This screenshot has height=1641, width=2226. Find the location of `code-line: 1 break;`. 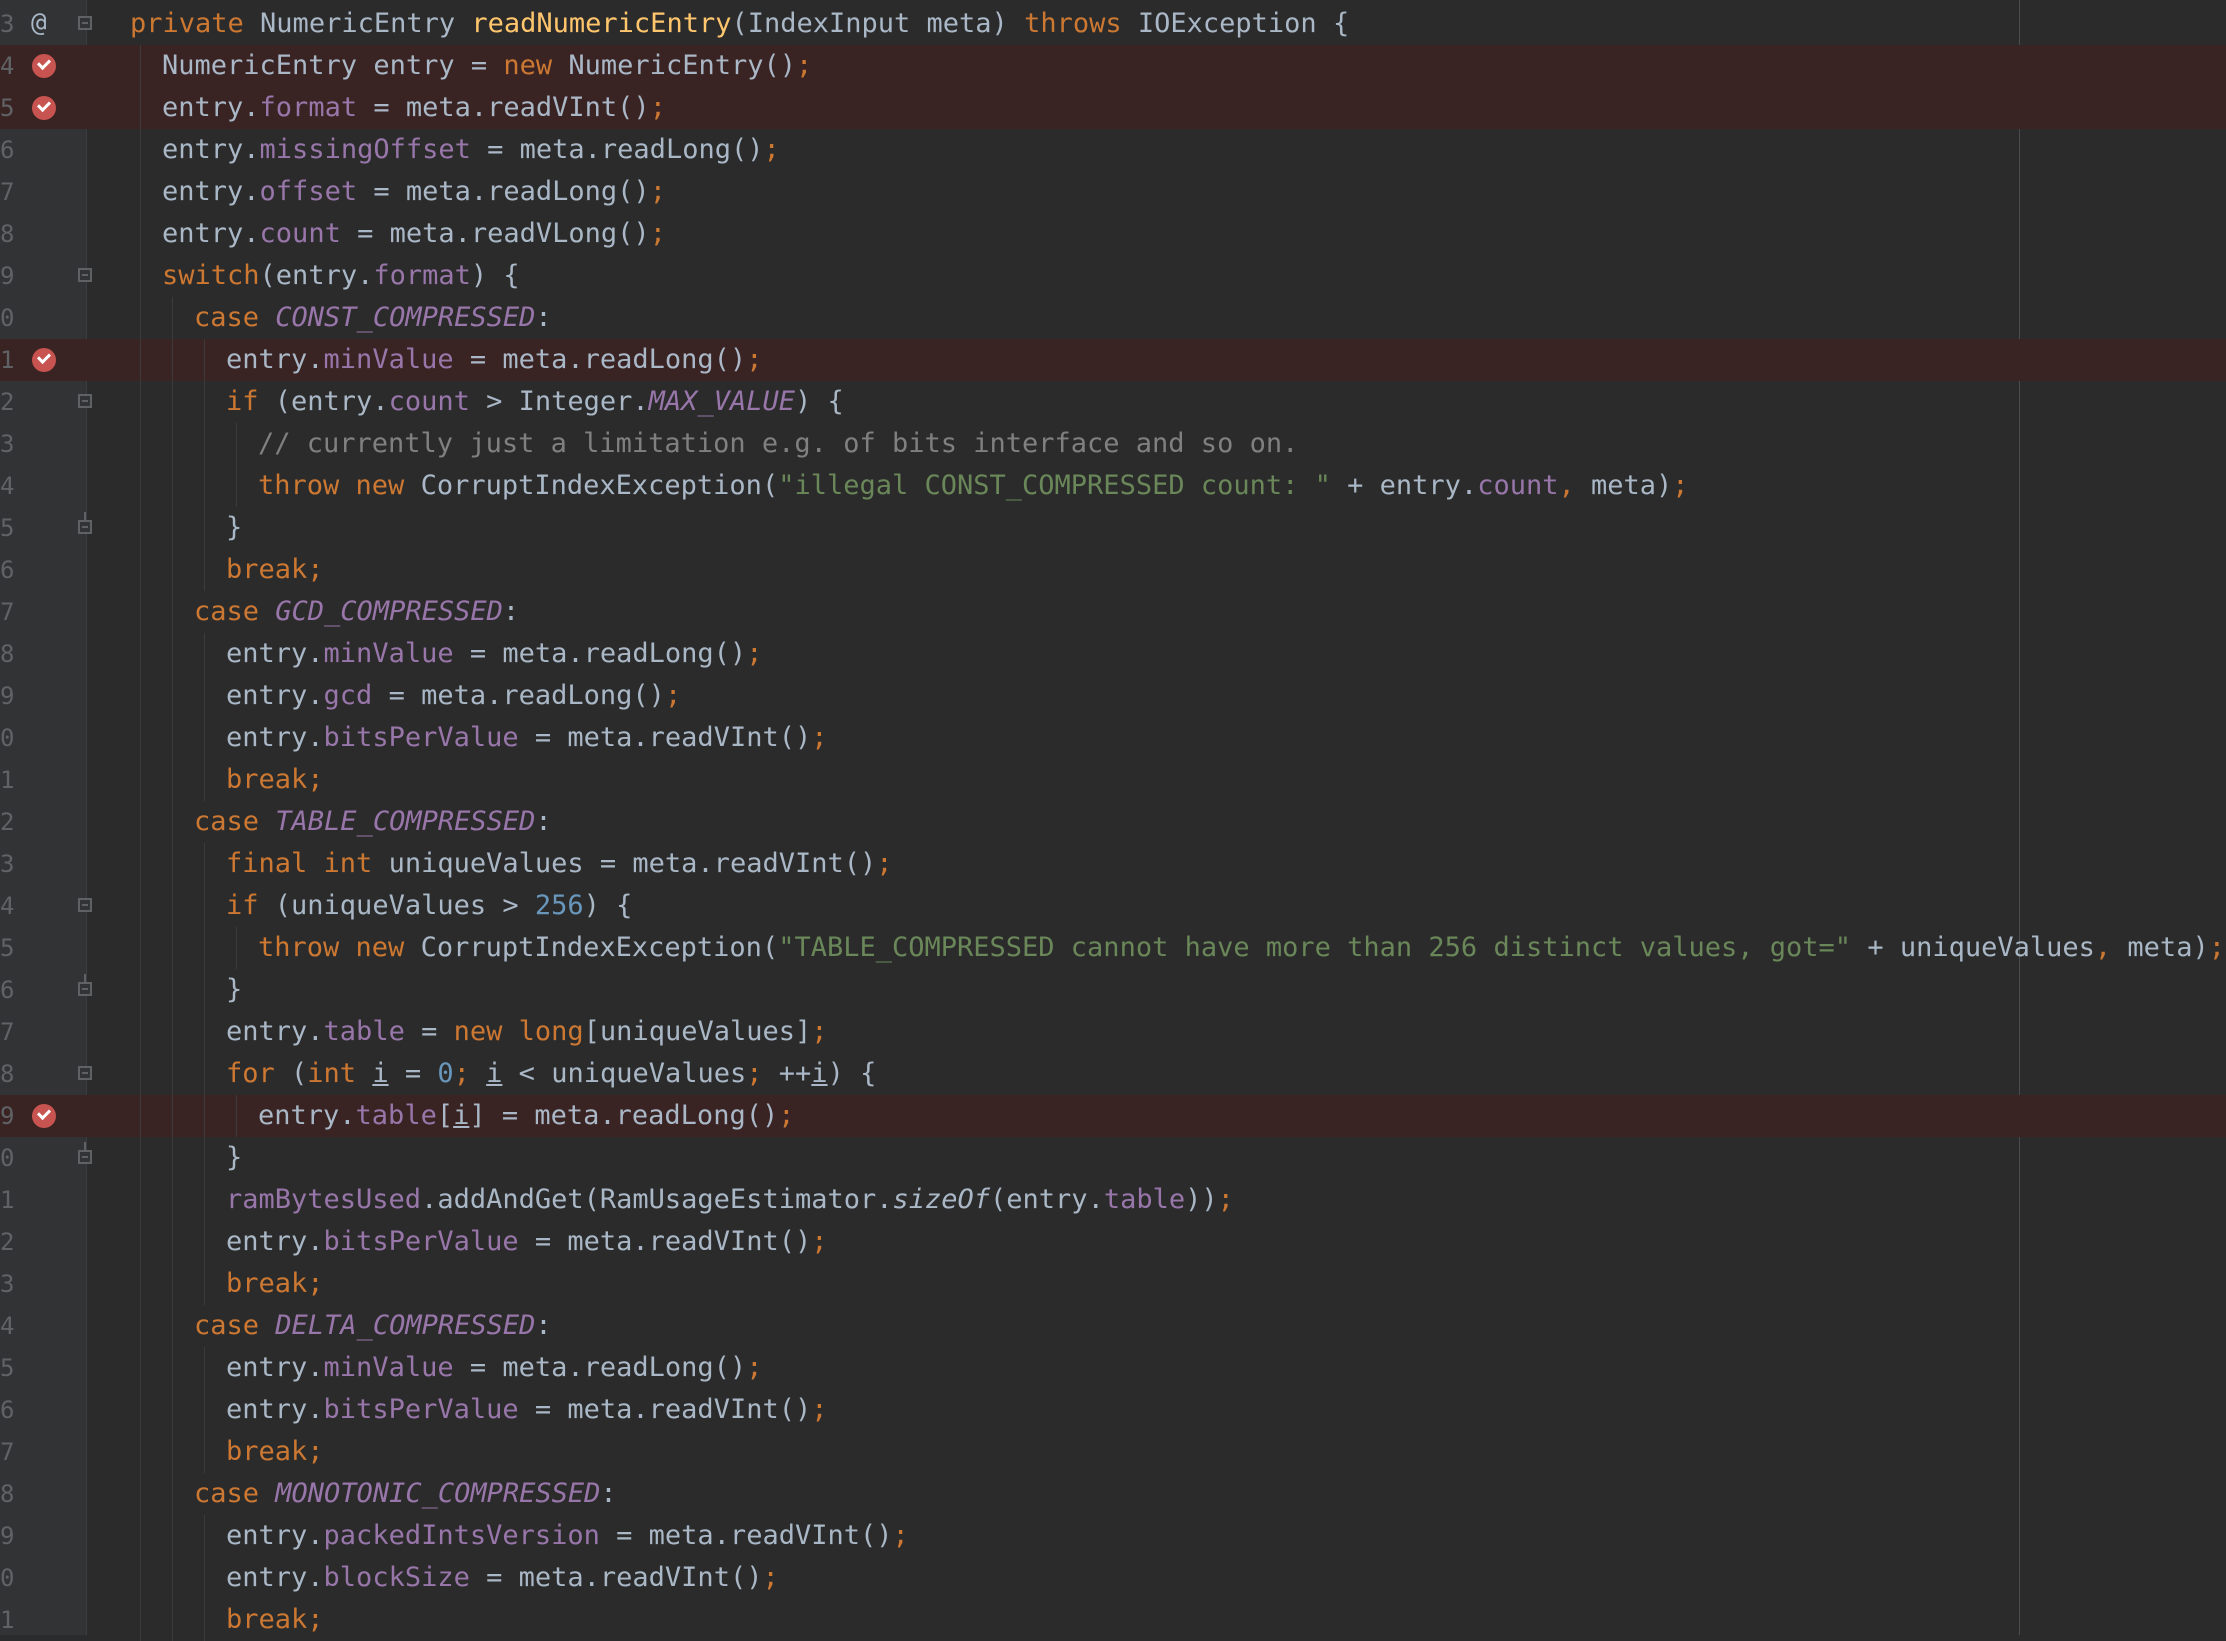

code-line: 1 break; is located at coordinates (1113, 780).